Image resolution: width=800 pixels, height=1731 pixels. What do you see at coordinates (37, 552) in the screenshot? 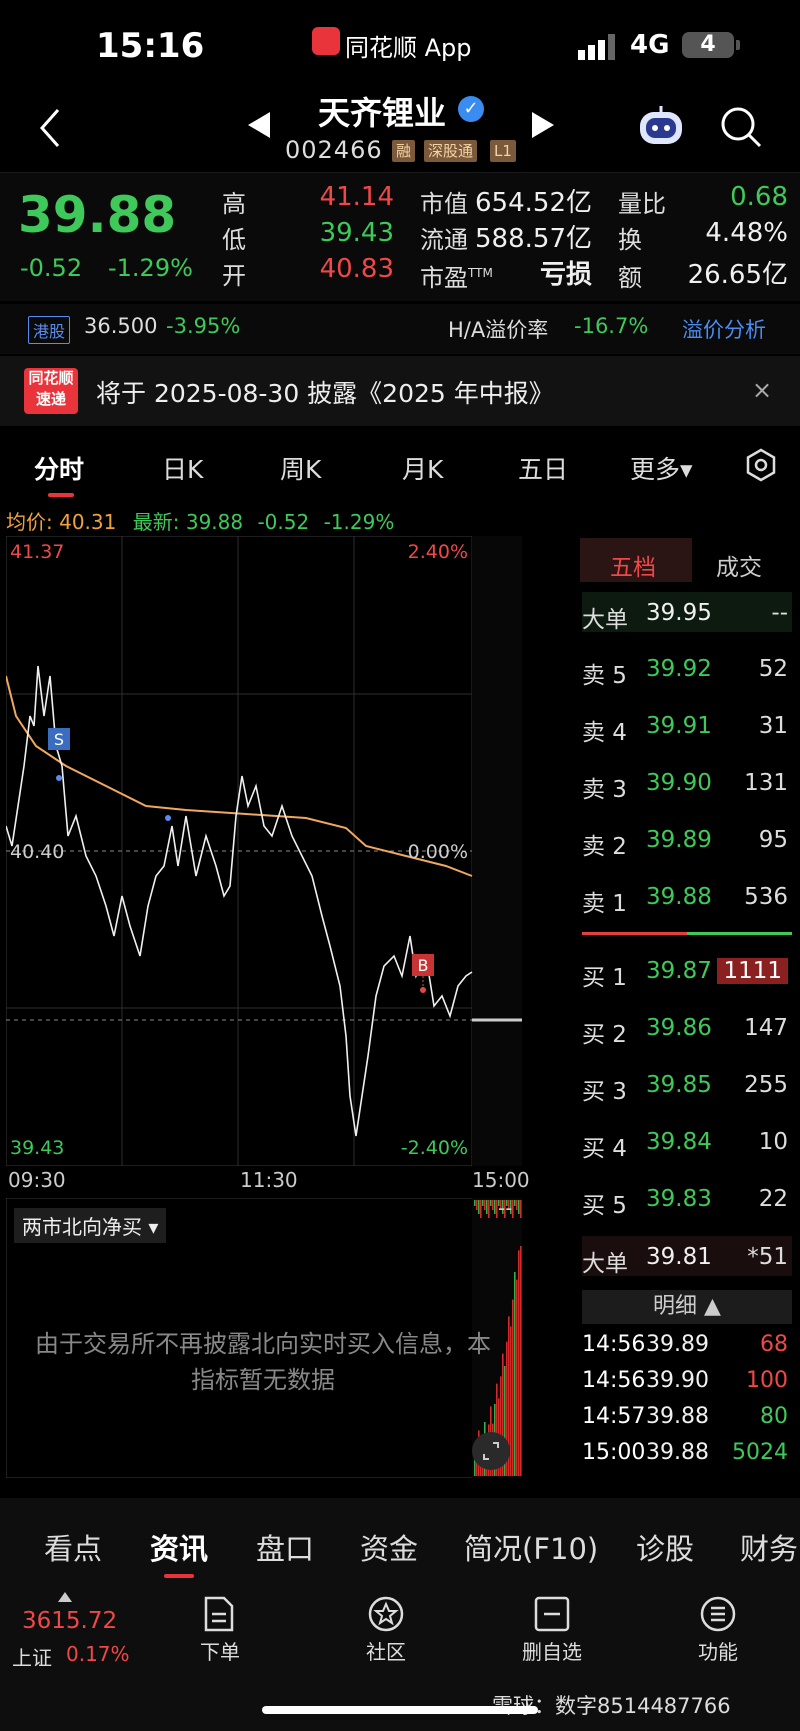
I see `y-axis-top: 41.37` at bounding box center [37, 552].